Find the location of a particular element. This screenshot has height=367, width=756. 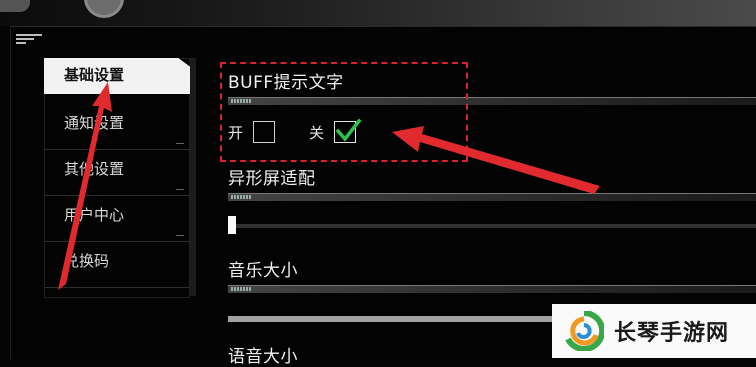

watermark: 长琴手游网 is located at coordinates (654, 331).